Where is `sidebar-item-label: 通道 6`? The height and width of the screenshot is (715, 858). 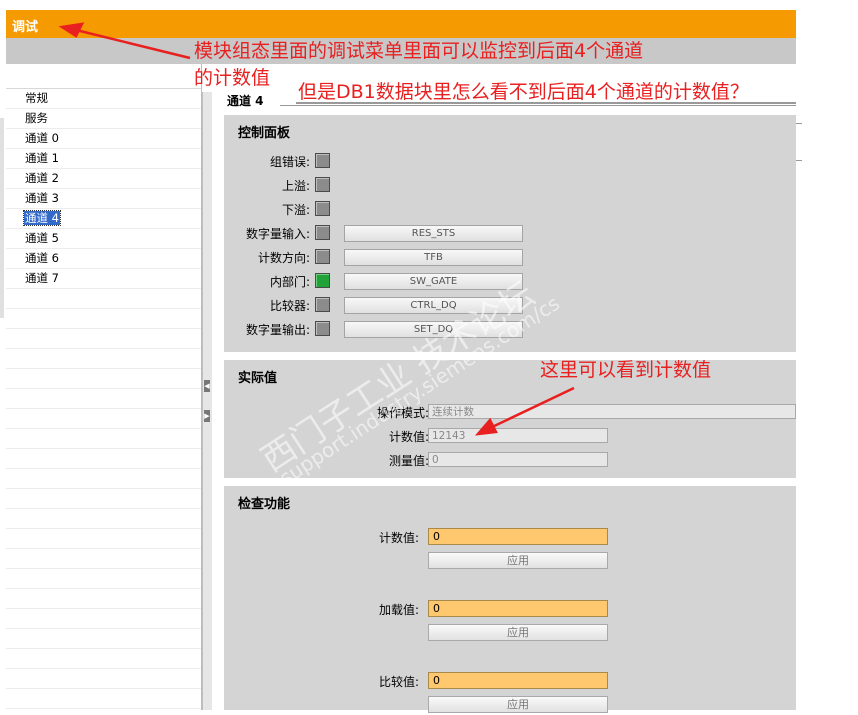
sidebar-item-label: 通道 6 is located at coordinates (42, 258).